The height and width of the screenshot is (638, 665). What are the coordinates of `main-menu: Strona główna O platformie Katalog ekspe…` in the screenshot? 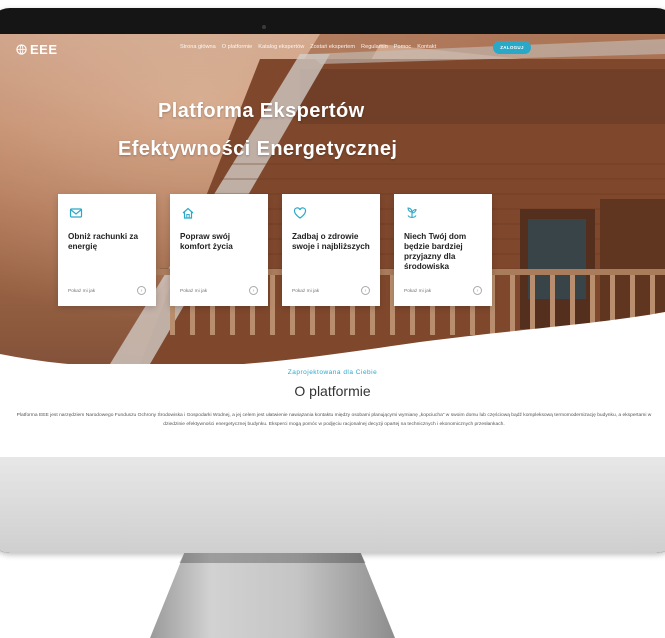 It's located at (308, 47).